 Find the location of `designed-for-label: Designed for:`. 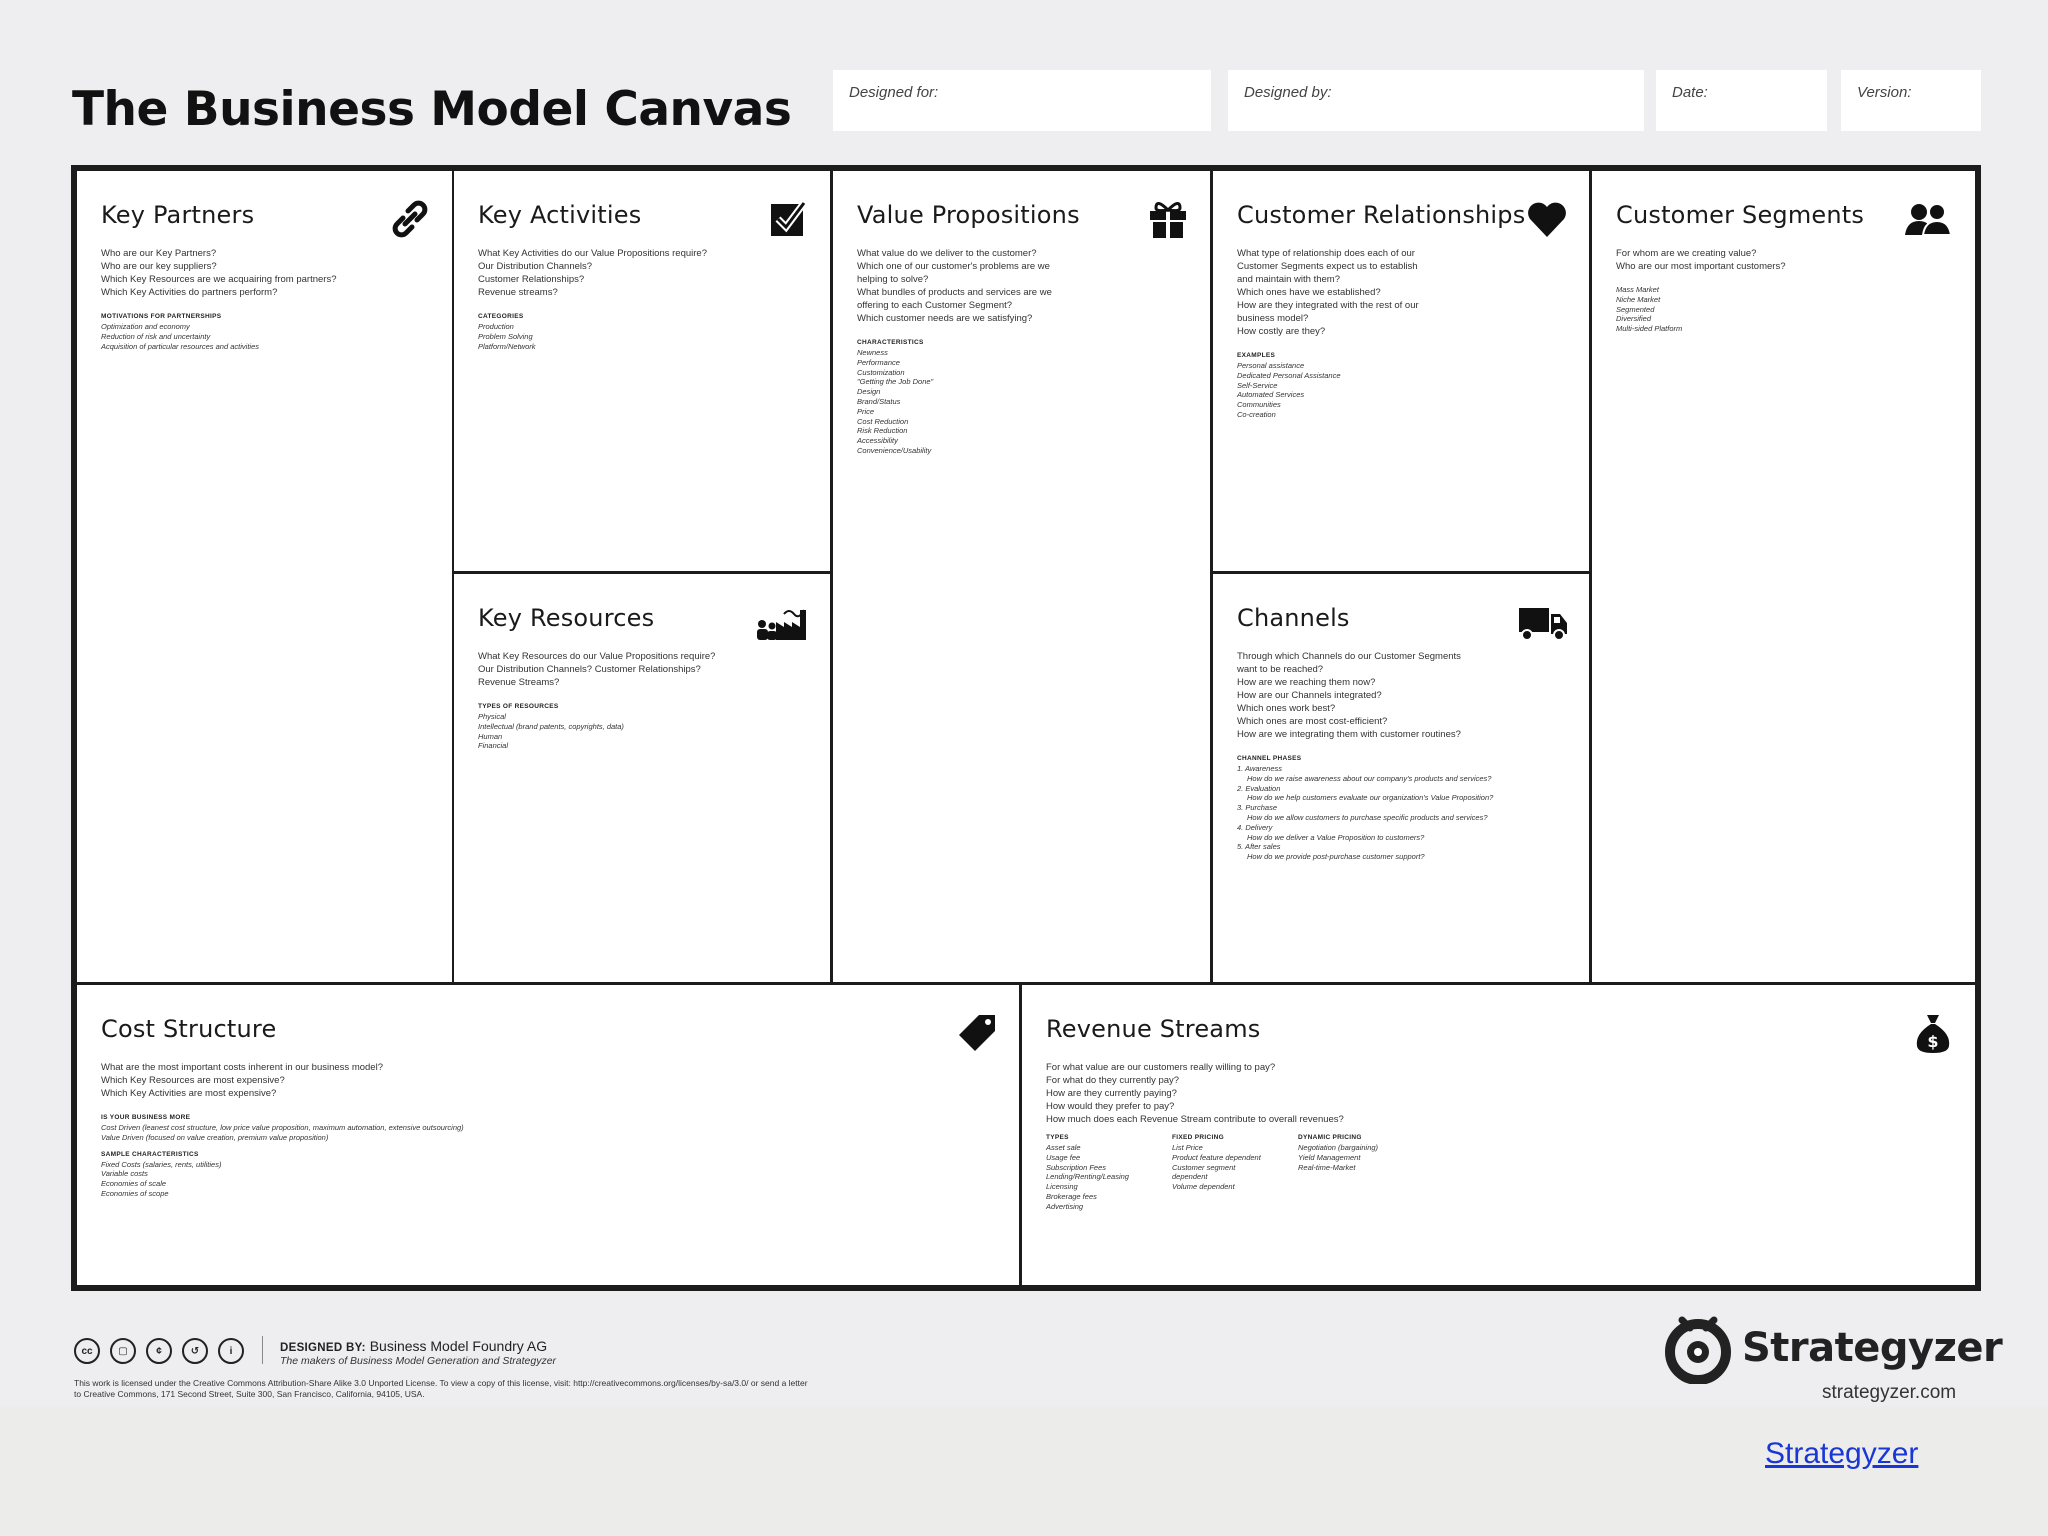

designed-for-label: Designed for: is located at coordinates (894, 92).